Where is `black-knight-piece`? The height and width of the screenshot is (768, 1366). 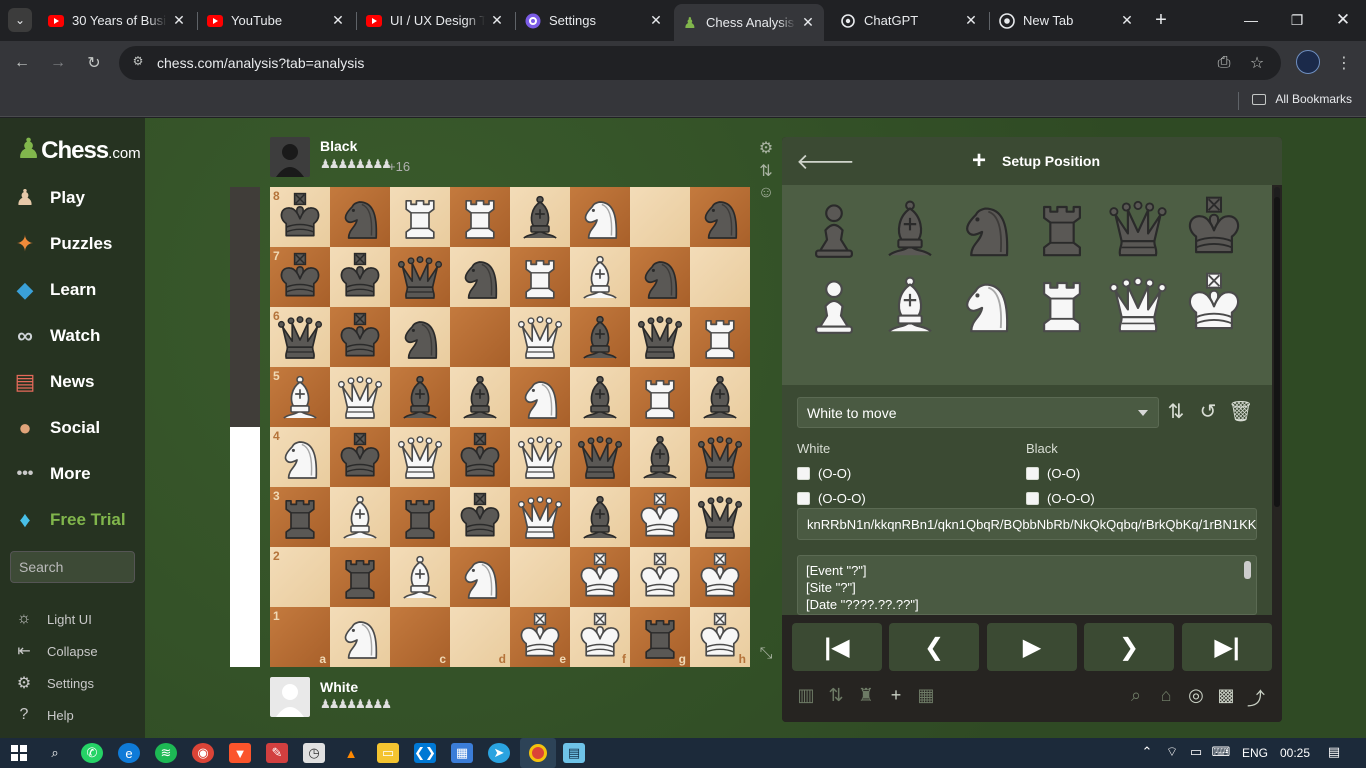 black-knight-piece is located at coordinates (660, 277).